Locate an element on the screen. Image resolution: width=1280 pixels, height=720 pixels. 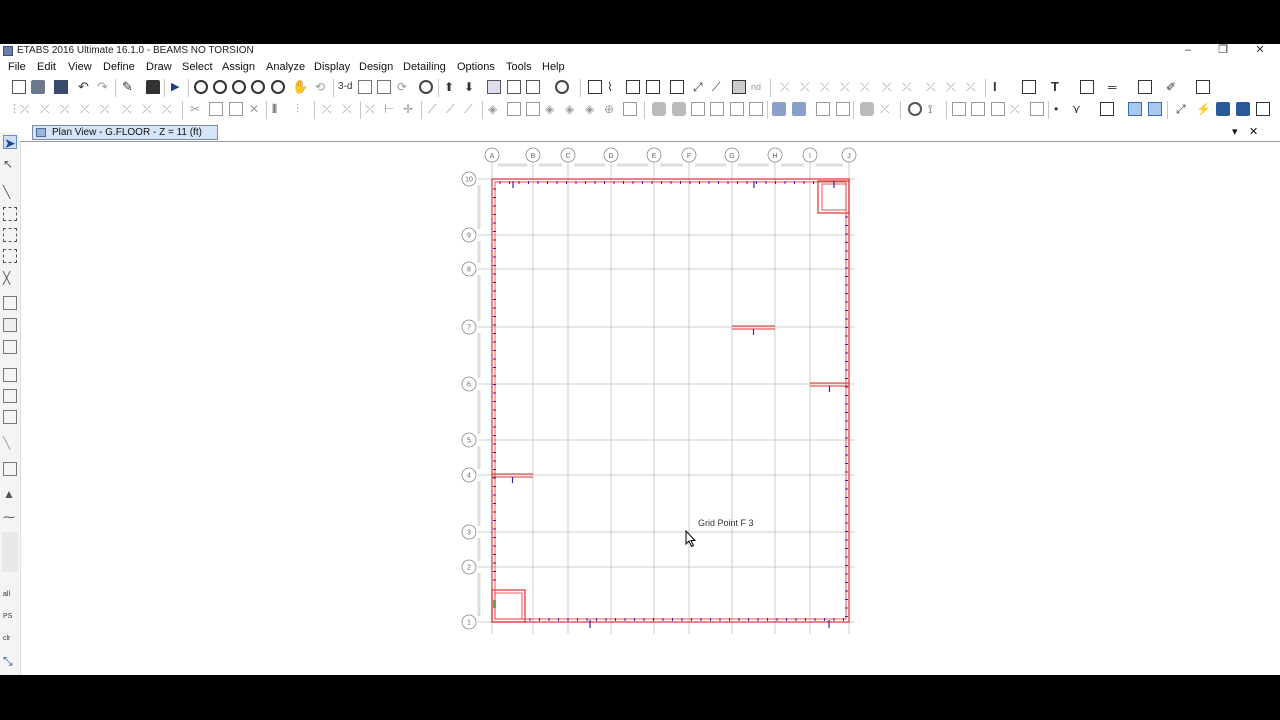
grid-bubble-label: I is located at coordinates (810, 156).